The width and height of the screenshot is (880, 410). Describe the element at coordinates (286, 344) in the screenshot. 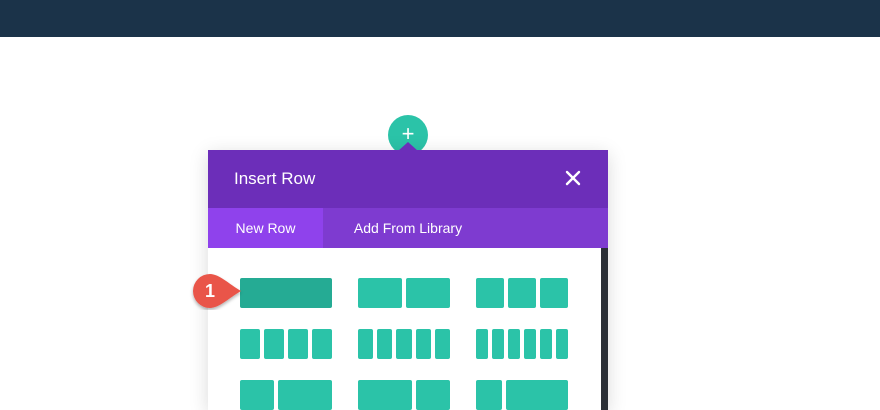

I see `layout-4-columns` at that location.